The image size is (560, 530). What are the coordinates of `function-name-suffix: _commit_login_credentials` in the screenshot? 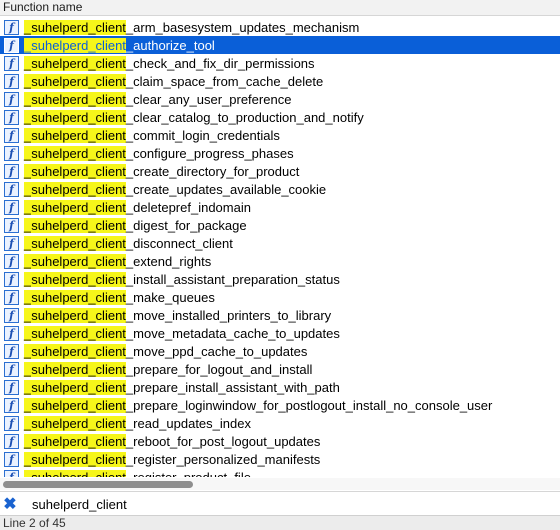 It's located at (202, 135).